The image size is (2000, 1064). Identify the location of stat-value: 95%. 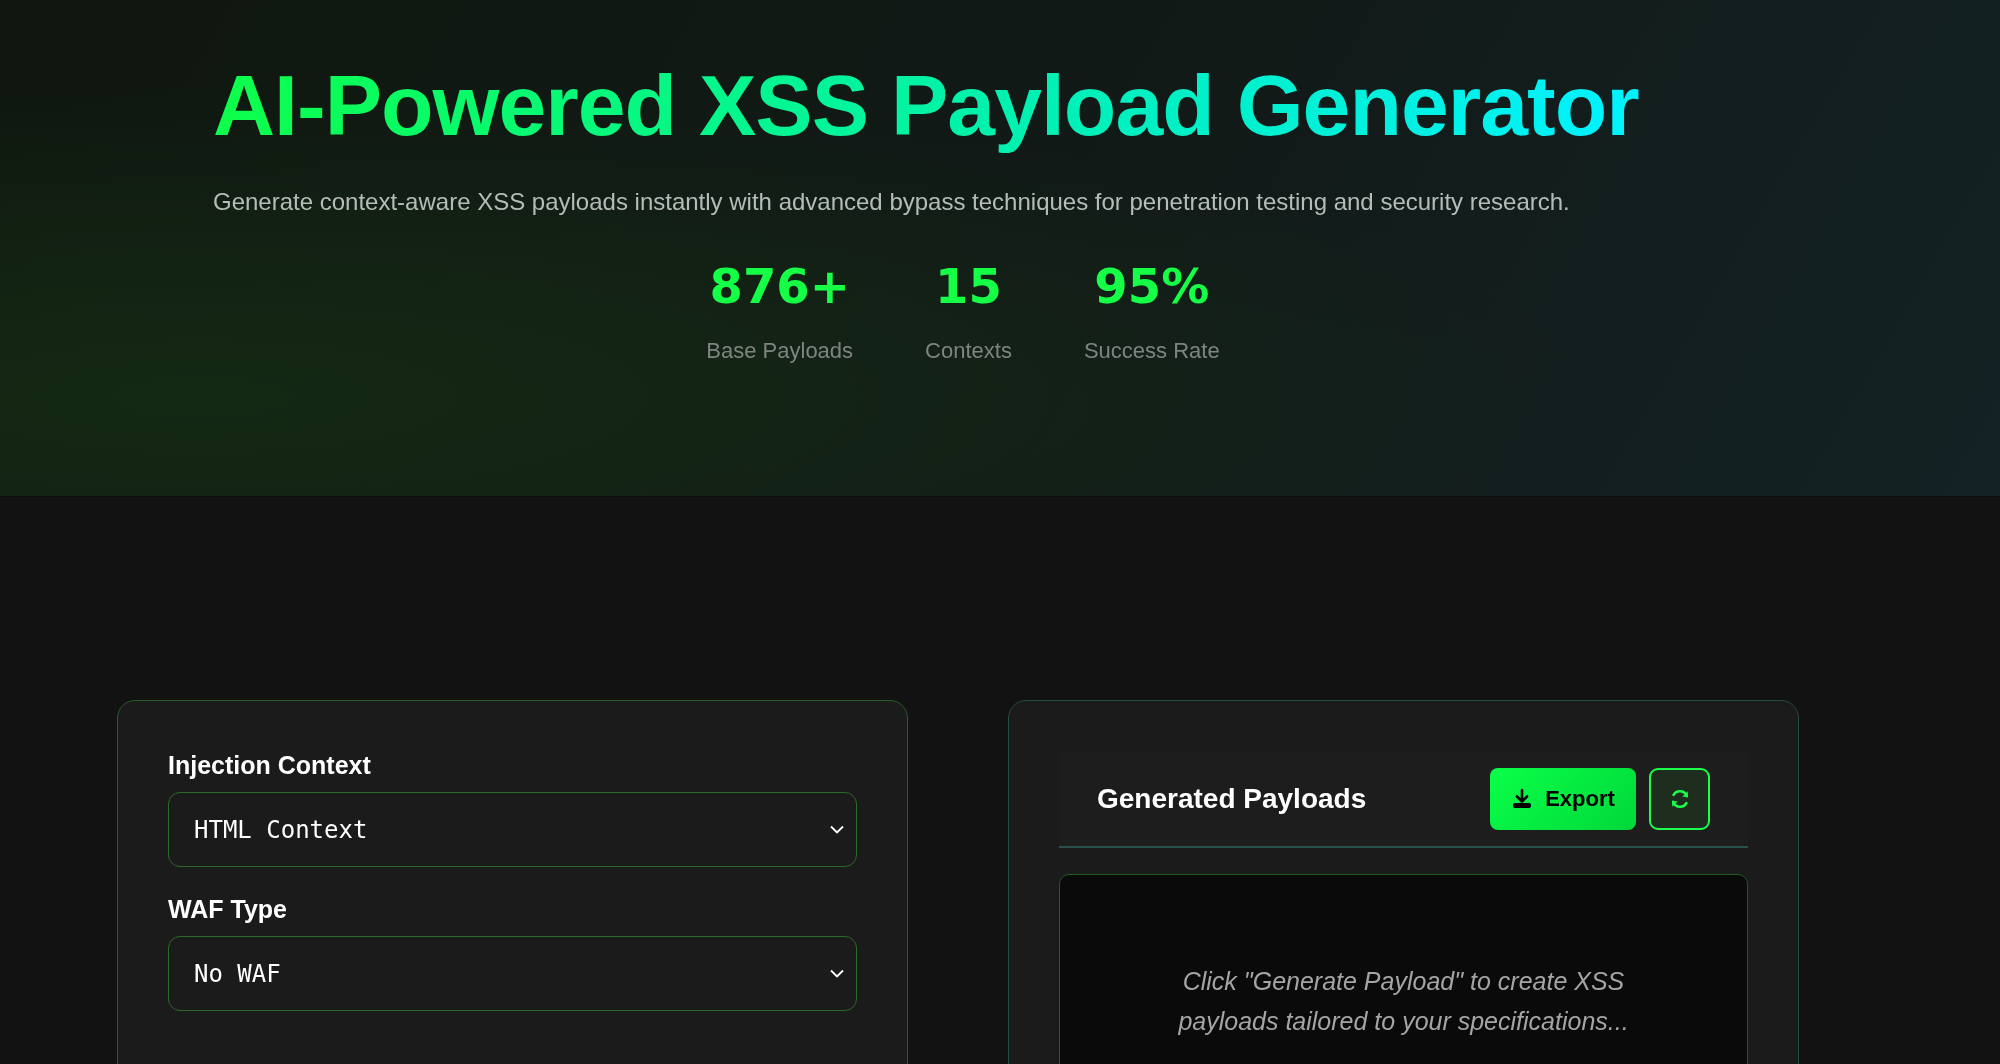
(1152, 287).